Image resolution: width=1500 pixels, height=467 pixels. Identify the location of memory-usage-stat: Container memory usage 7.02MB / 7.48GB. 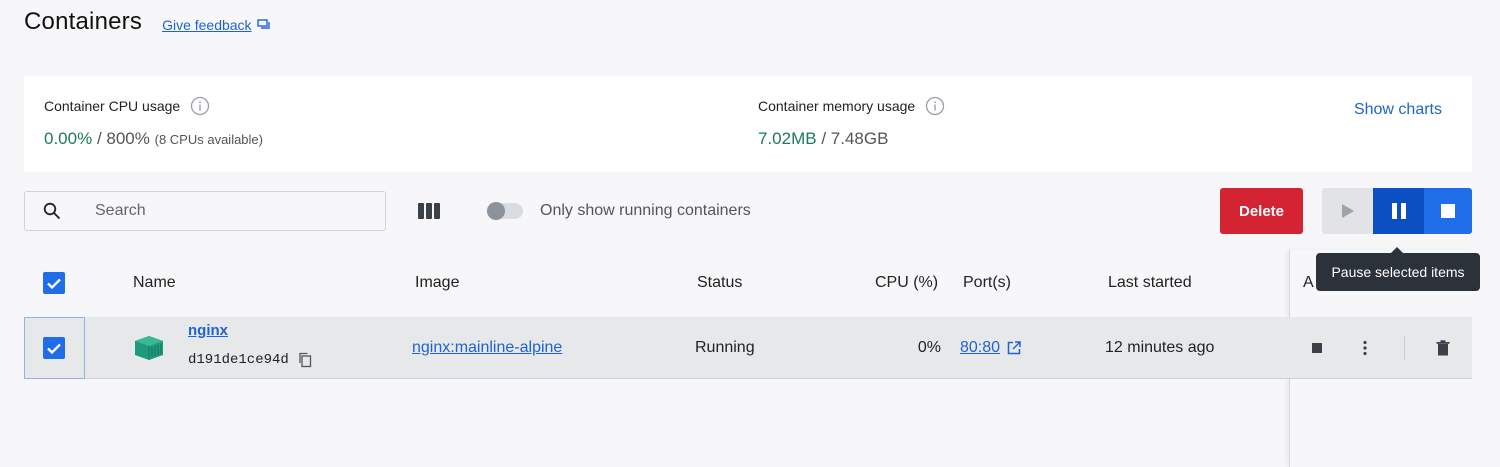
(851, 122).